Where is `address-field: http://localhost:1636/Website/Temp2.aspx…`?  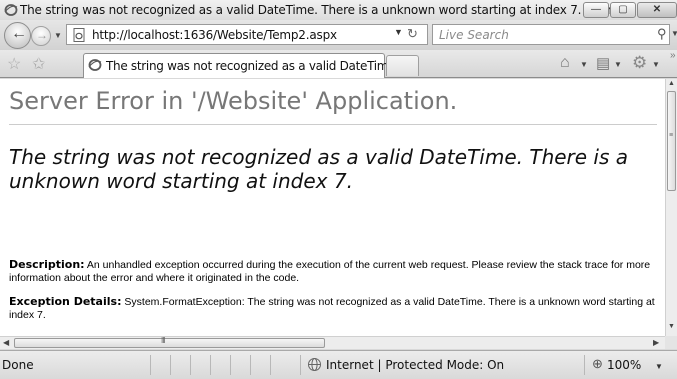
address-field: http://localhost:1636/Website/Temp2.aspx… is located at coordinates (256, 34).